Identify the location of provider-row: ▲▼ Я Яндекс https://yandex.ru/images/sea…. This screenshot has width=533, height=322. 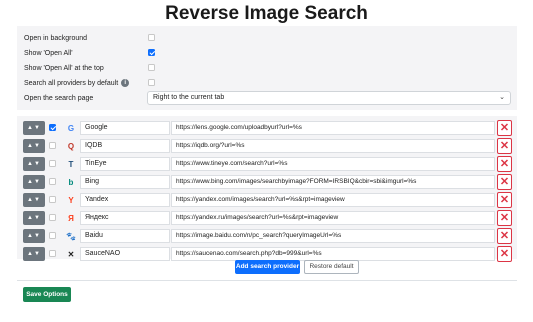
(267, 218).